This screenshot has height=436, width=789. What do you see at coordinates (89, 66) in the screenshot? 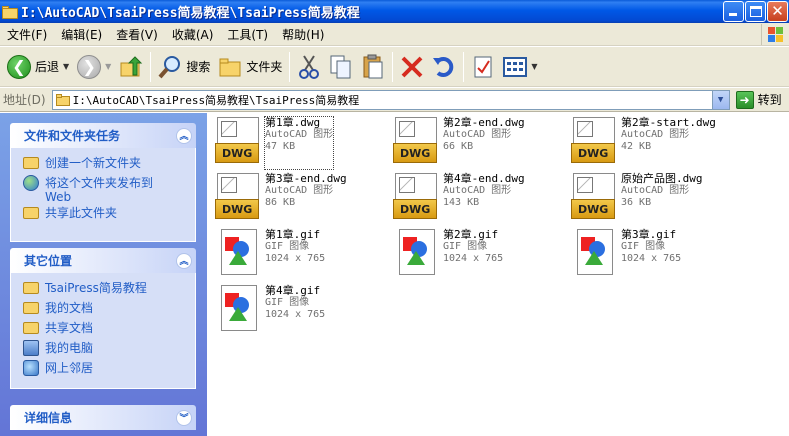
I see `forward-arrow-icon: ❯` at bounding box center [89, 66].